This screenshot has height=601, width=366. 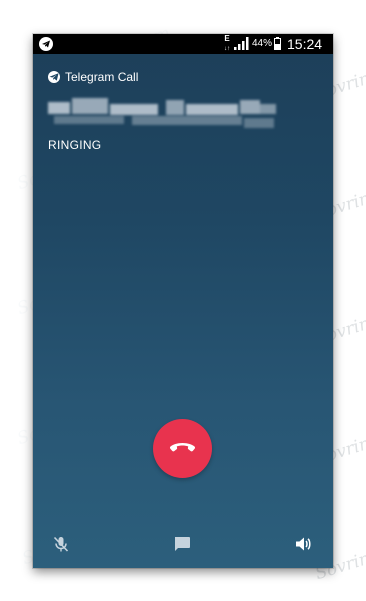 What do you see at coordinates (277, 43) in the screenshot?
I see `battery-icon` at bounding box center [277, 43].